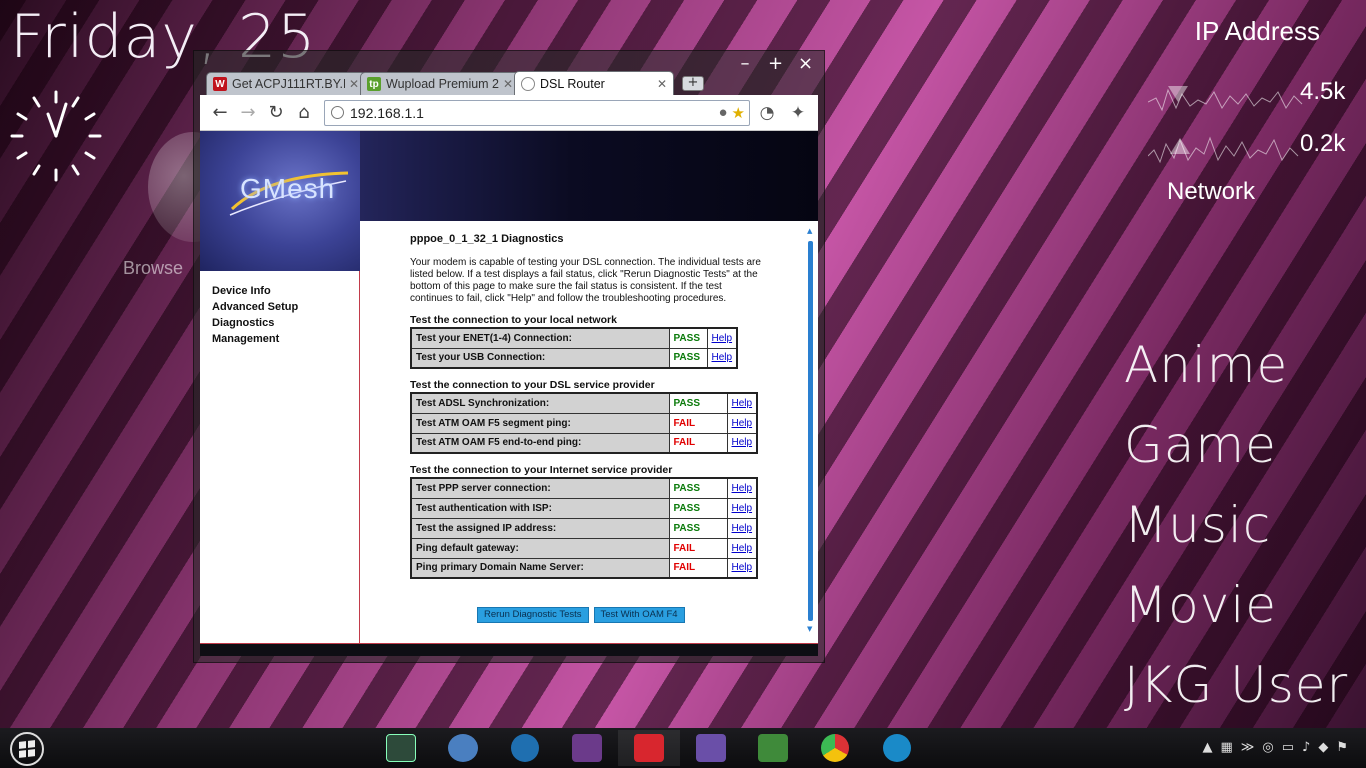 This screenshot has width=1366, height=768. I want to click on taskbar-chrome, so click(835, 748).